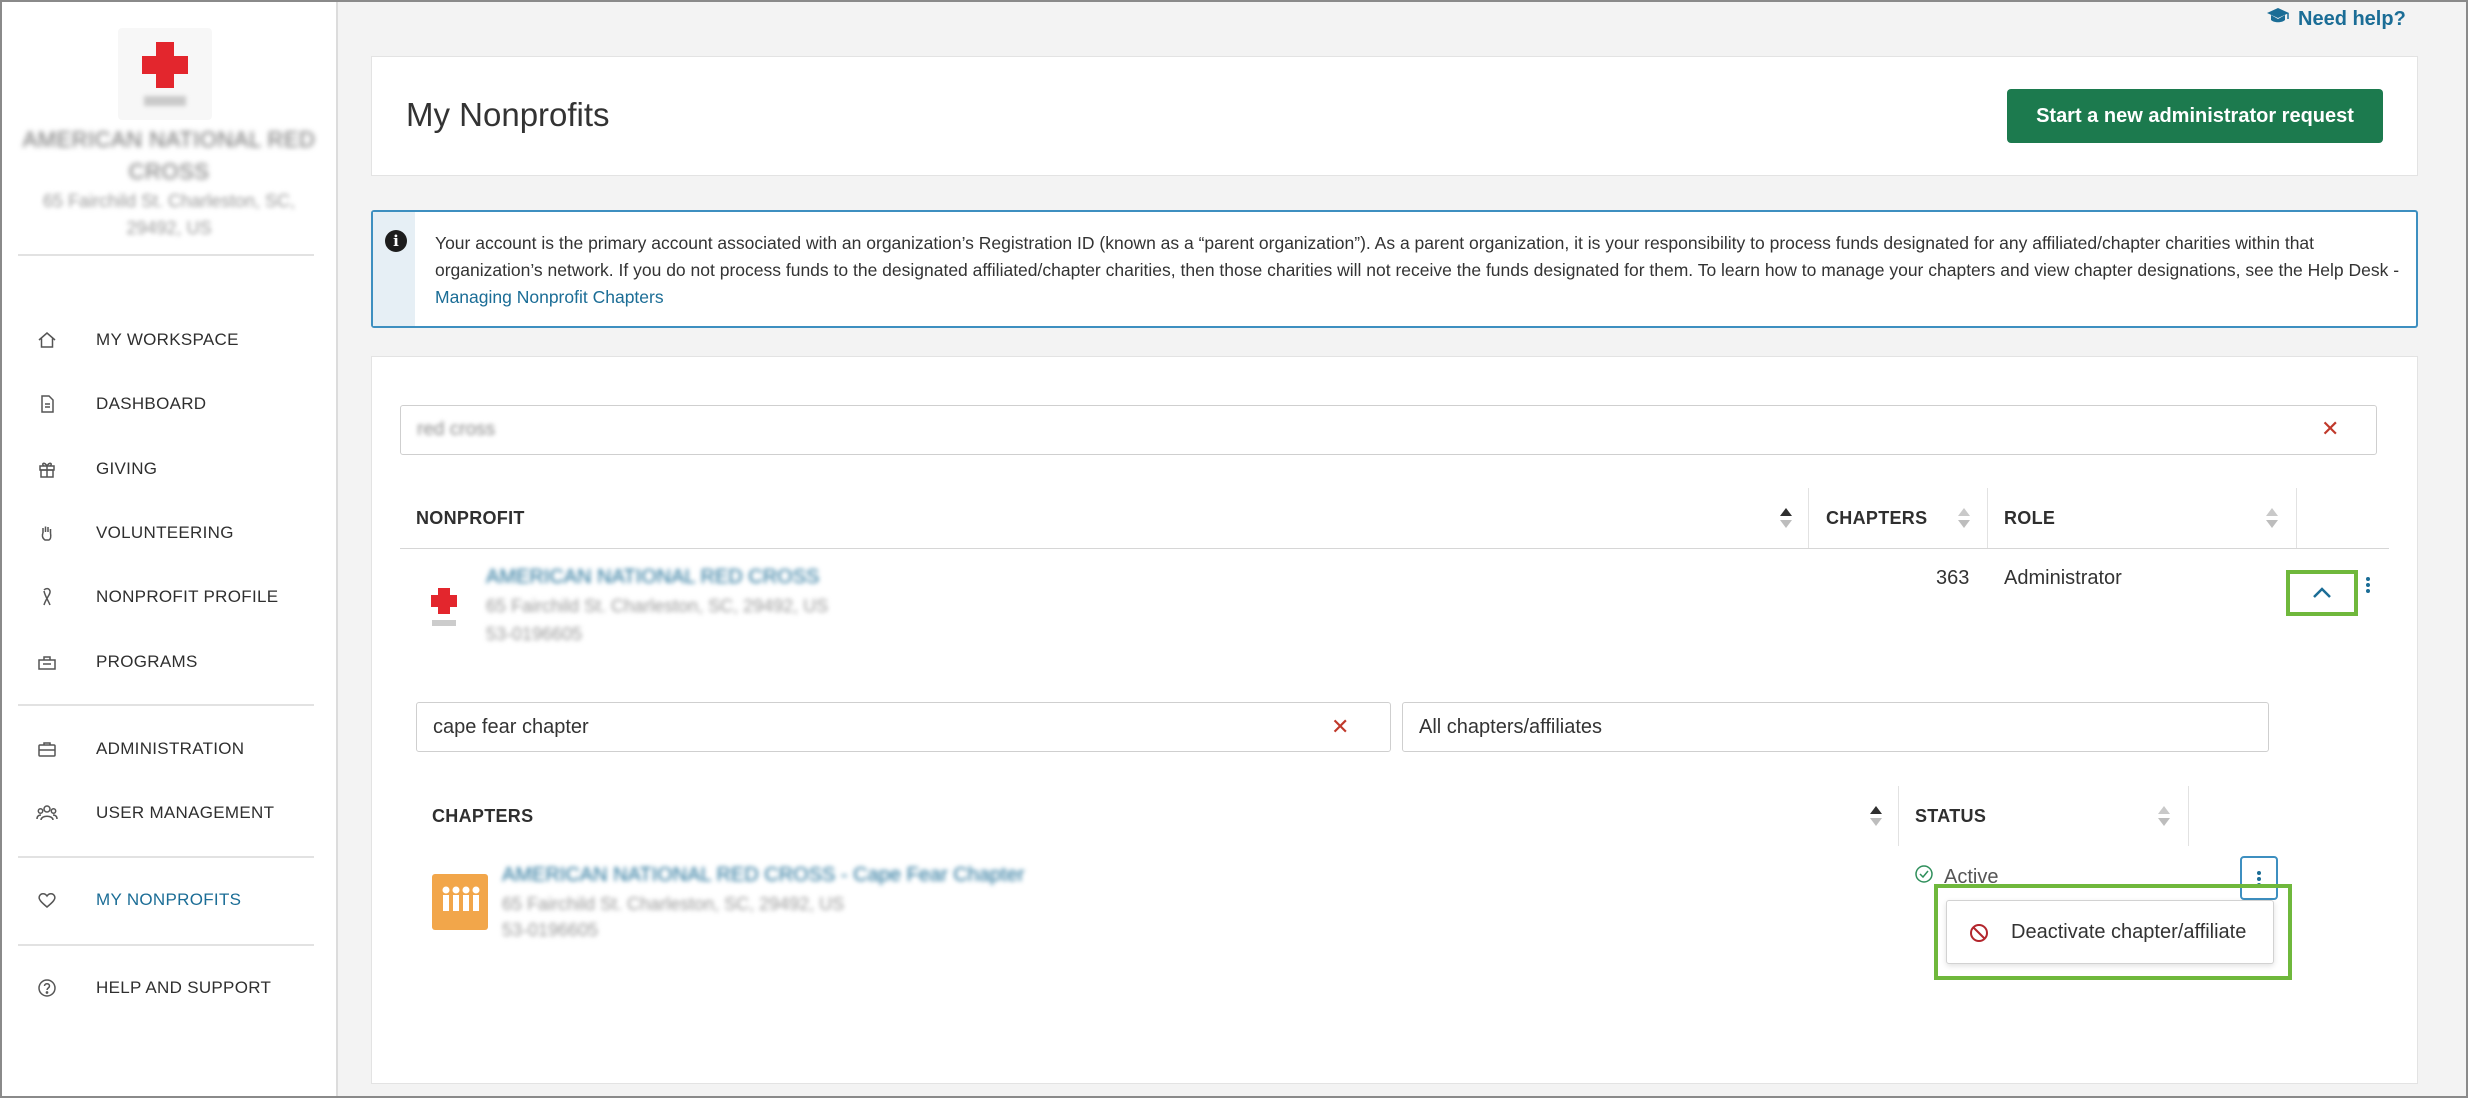 The height and width of the screenshot is (1098, 2468). What do you see at coordinates (47, 662) in the screenshot?
I see `programs-icon` at bounding box center [47, 662].